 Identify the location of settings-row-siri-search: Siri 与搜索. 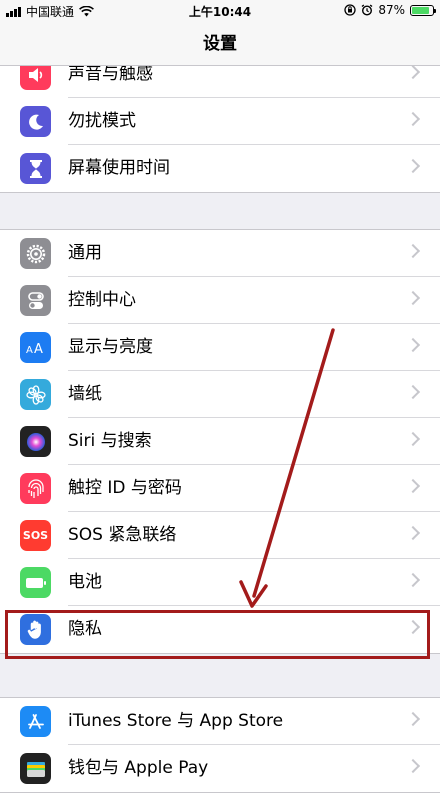
(220, 441).